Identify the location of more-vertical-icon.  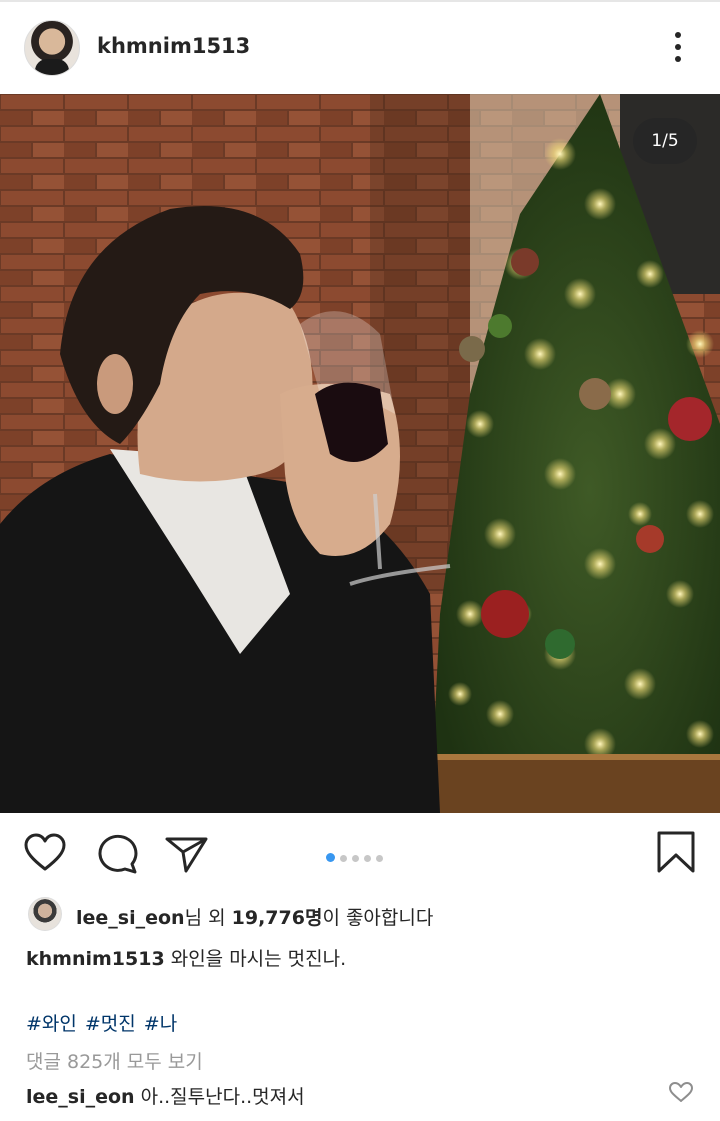
(678, 48).